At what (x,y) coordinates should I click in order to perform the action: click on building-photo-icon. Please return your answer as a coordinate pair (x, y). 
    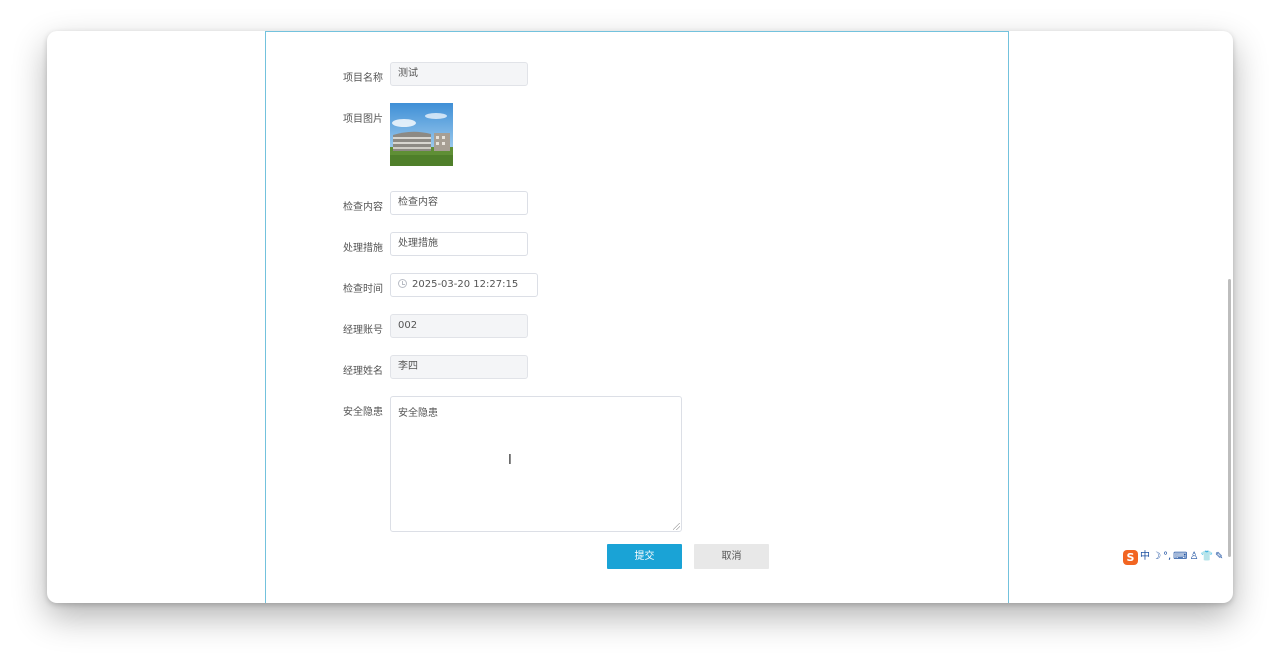
    Looking at the image, I should click on (421, 134).